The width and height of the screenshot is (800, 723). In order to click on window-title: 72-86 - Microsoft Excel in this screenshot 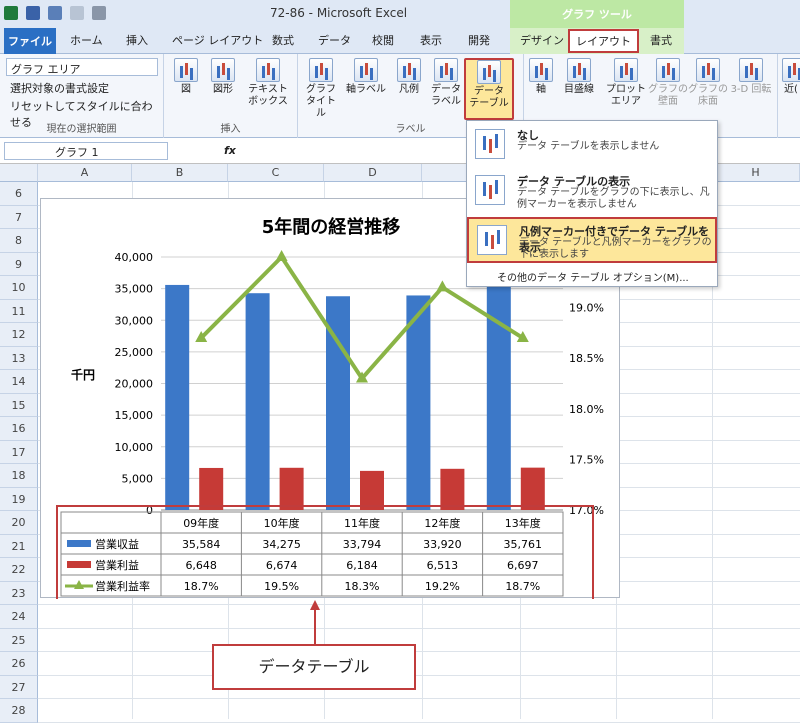, I will do `click(339, 13)`.